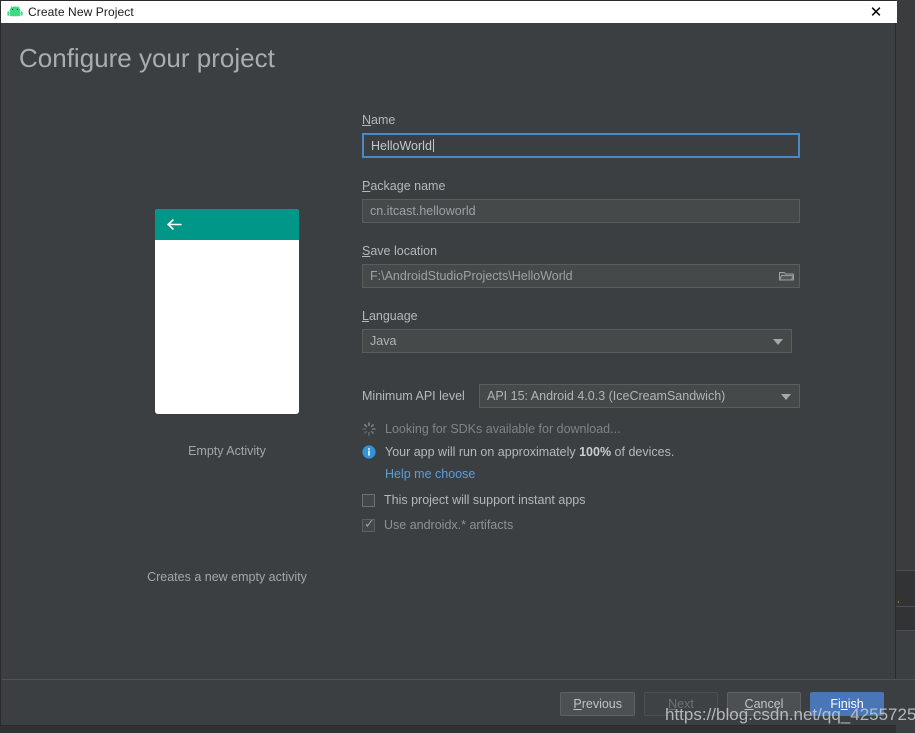 This screenshot has width=915, height=733. What do you see at coordinates (423, 211) in the screenshot?
I see `package-name-value: cn.itcast.helloworld` at bounding box center [423, 211].